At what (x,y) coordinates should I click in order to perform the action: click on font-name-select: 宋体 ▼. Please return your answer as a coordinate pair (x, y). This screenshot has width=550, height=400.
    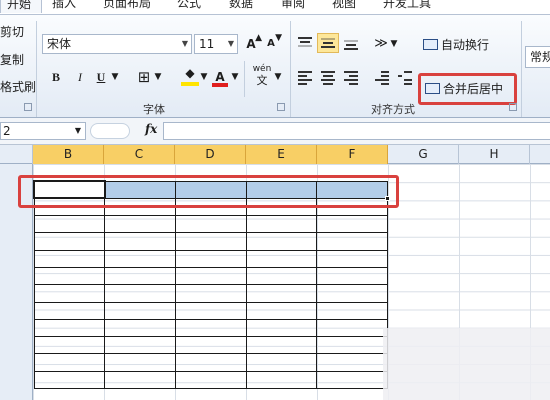
    Looking at the image, I should click on (117, 44).